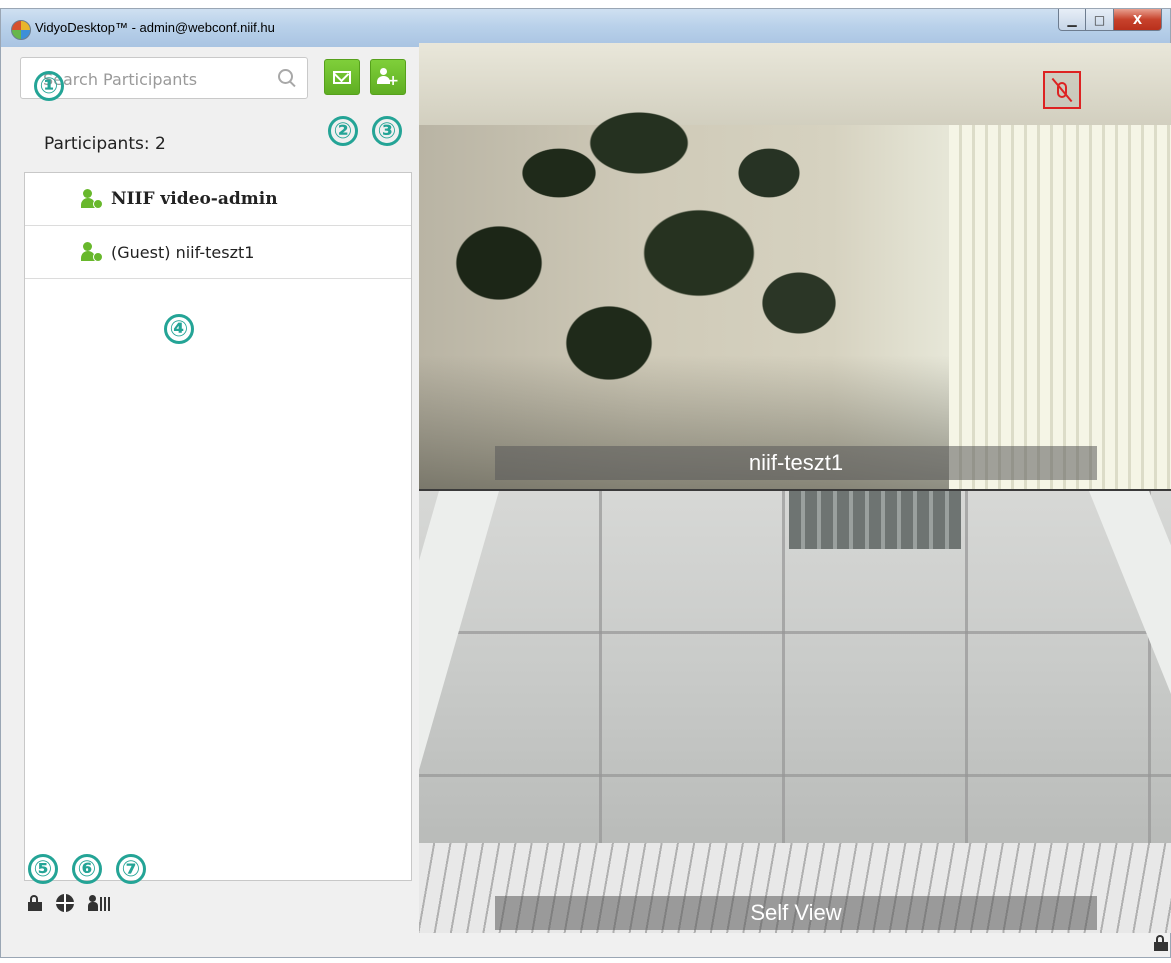 The height and width of the screenshot is (963, 1171). What do you see at coordinates (105, 144) in the screenshot?
I see `participants-count: Participants: 2` at bounding box center [105, 144].